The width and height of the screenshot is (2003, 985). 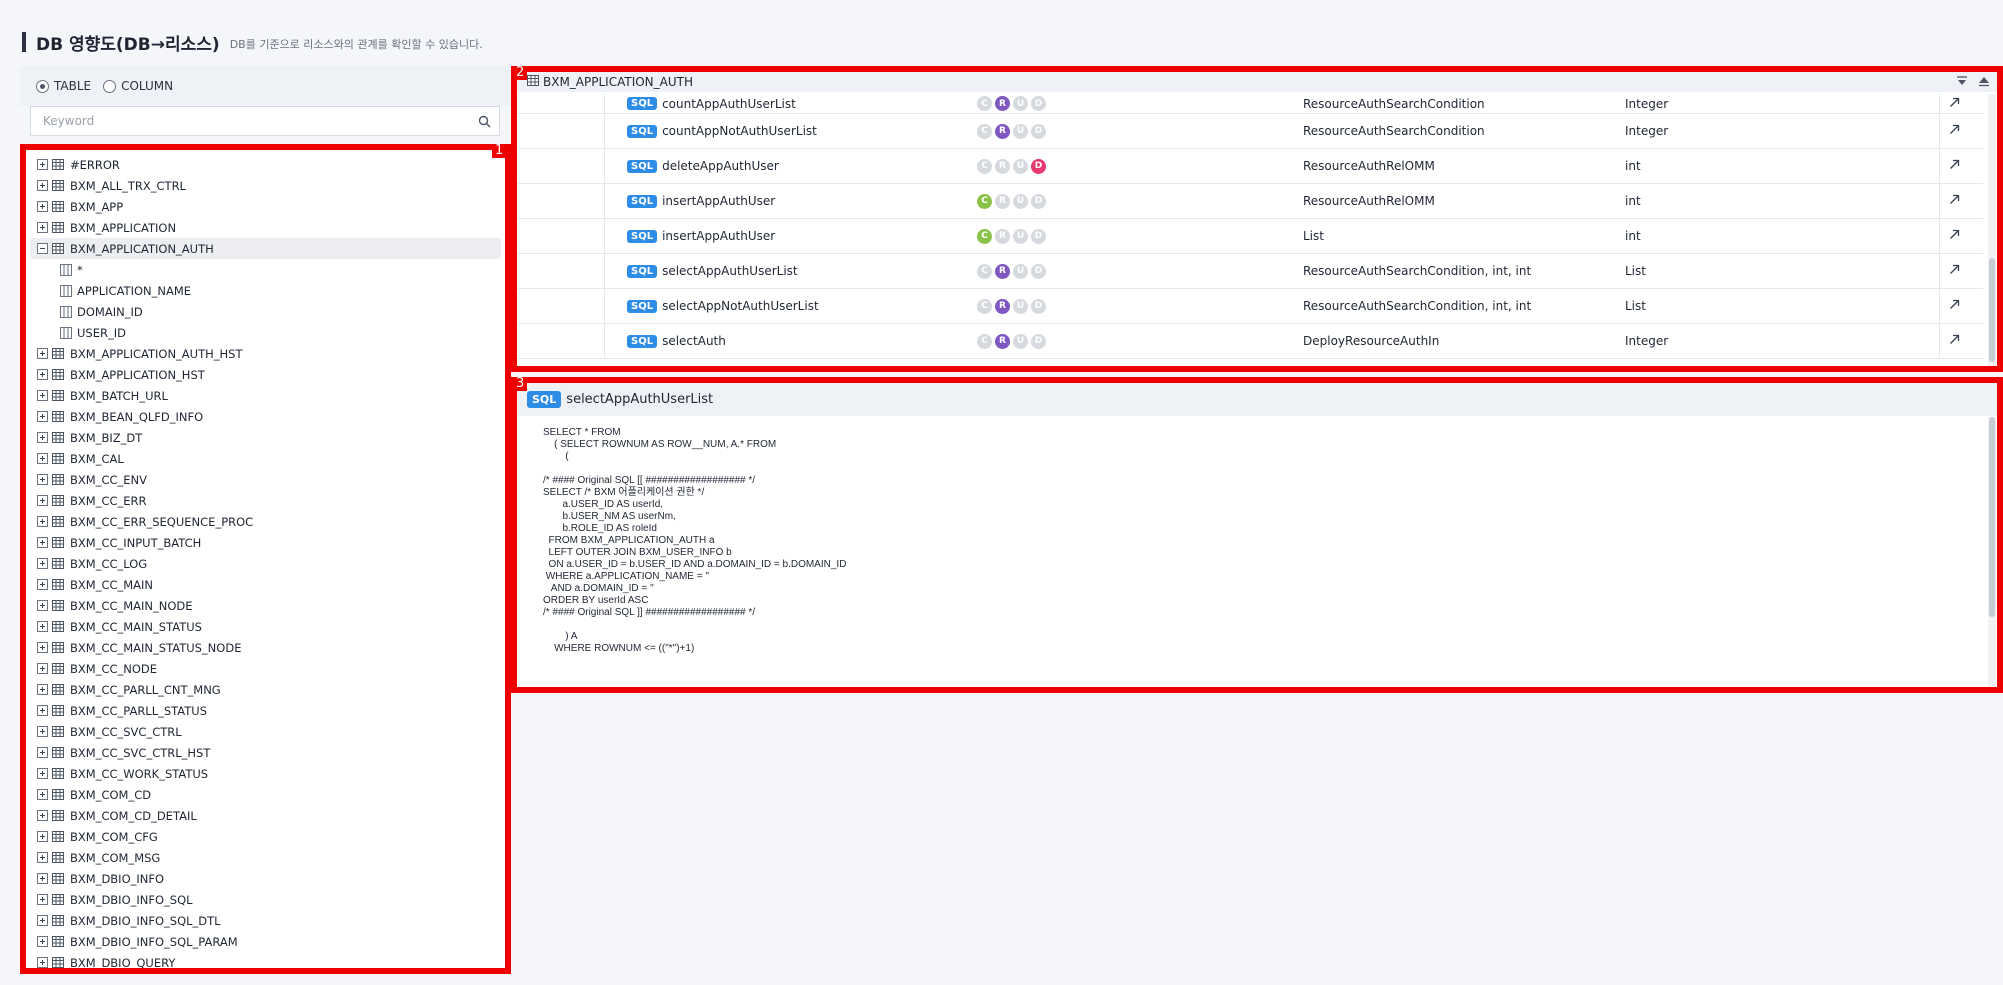 I want to click on tree-column-item: DOMAIN_ID, so click(x=265, y=311).